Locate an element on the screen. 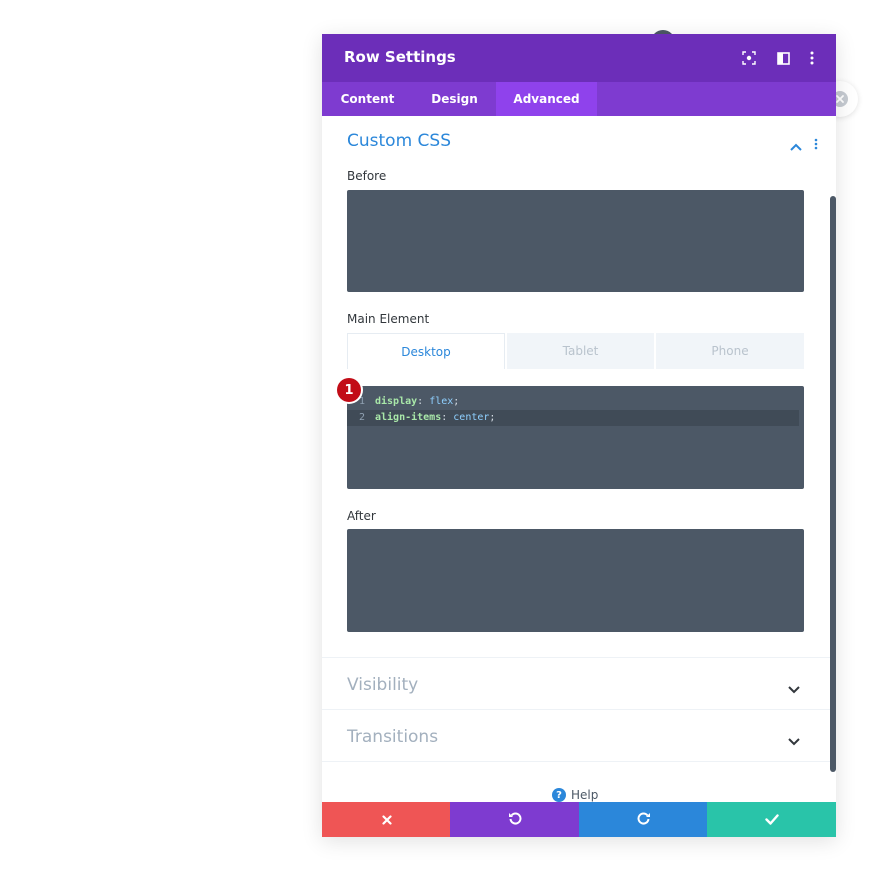  help-icon: ? is located at coordinates (559, 795).